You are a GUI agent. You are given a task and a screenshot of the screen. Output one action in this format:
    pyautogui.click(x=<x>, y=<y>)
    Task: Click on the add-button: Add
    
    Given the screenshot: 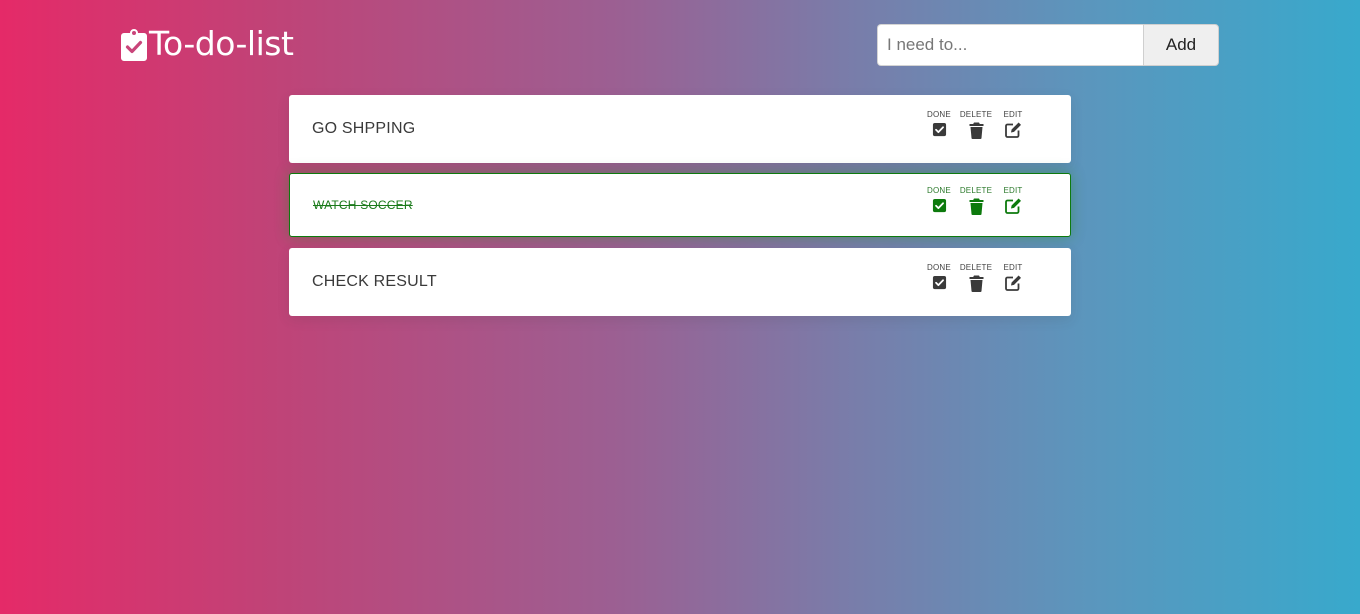 What is the action you would take?
    pyautogui.click(x=1181, y=45)
    